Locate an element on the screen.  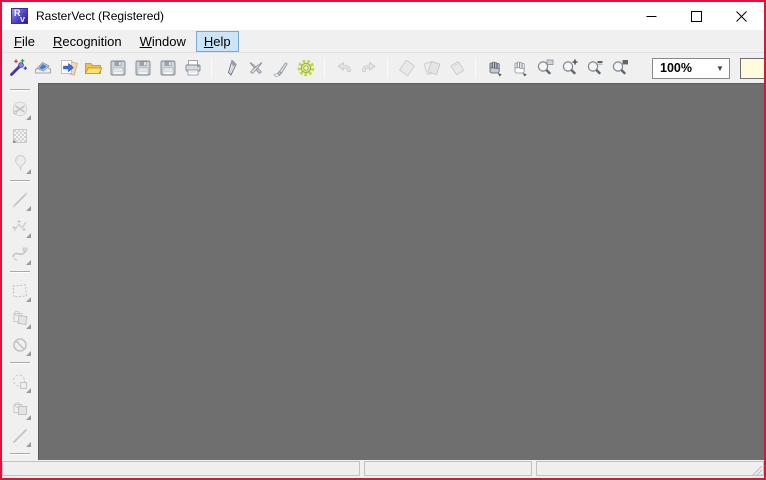
scissors-icon is located at coordinates (255, 68).